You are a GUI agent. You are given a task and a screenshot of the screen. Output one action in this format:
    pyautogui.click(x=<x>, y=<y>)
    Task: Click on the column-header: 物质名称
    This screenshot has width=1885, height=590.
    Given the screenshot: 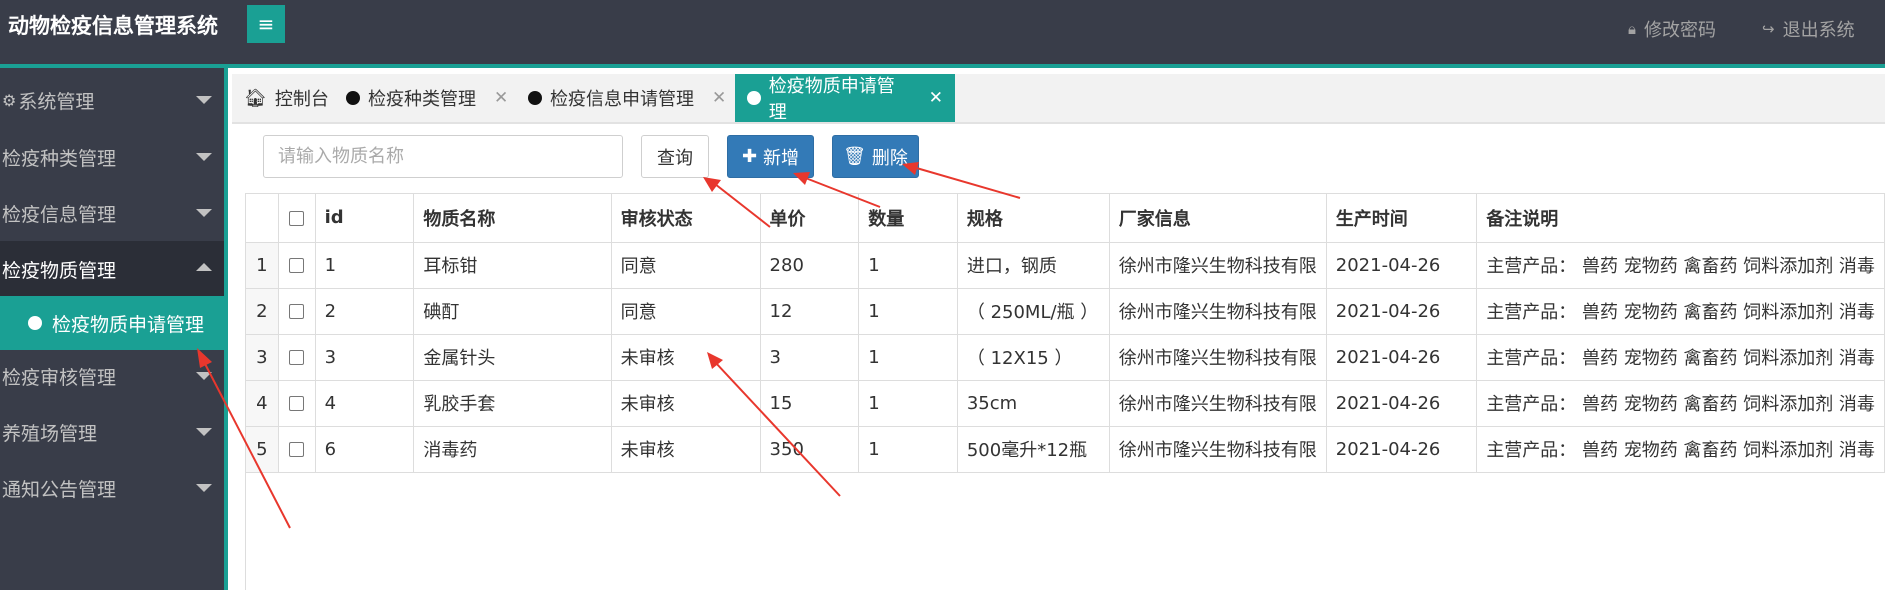 What is the action you would take?
    pyautogui.click(x=512, y=218)
    